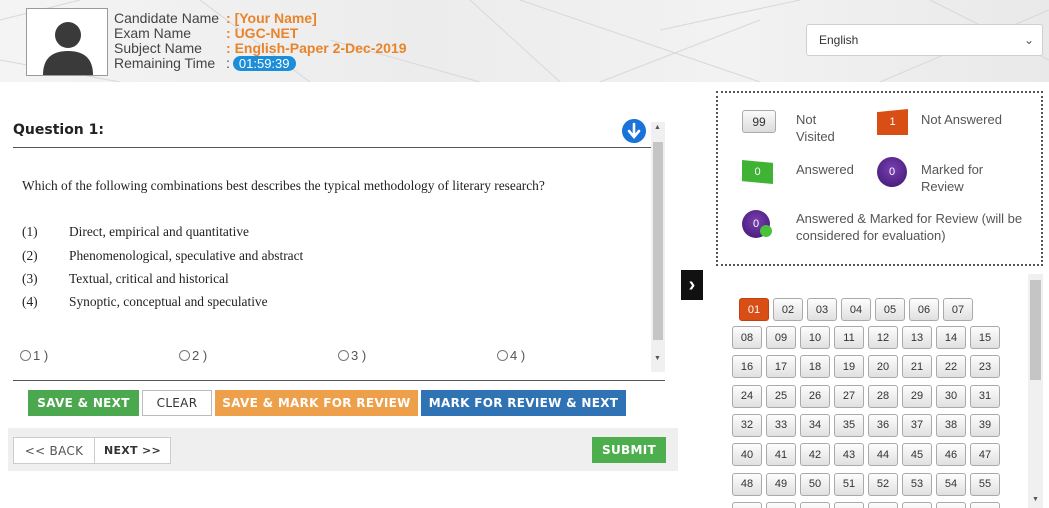 The height and width of the screenshot is (508, 1049). What do you see at coordinates (781, 337) in the screenshot?
I see `question-number-button: 09` at bounding box center [781, 337].